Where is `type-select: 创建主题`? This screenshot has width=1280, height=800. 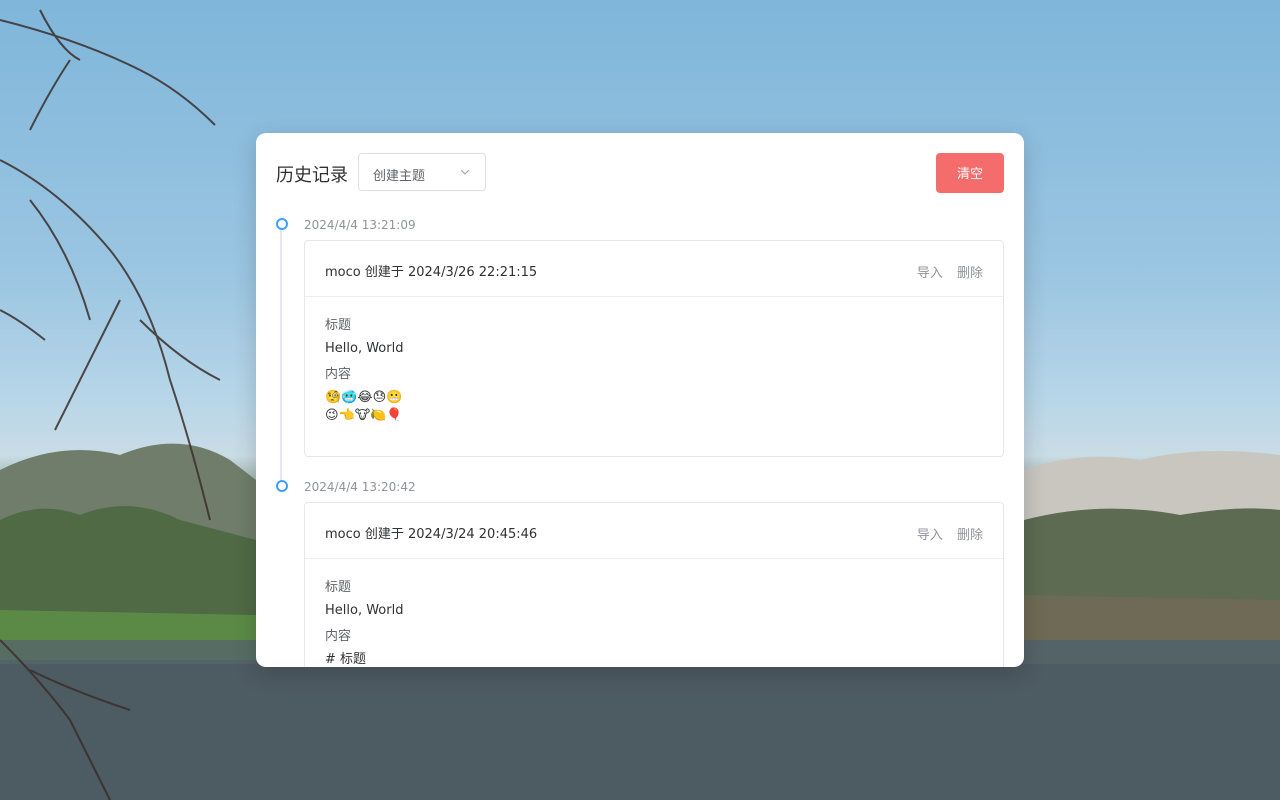 type-select: 创建主题 is located at coordinates (422, 172).